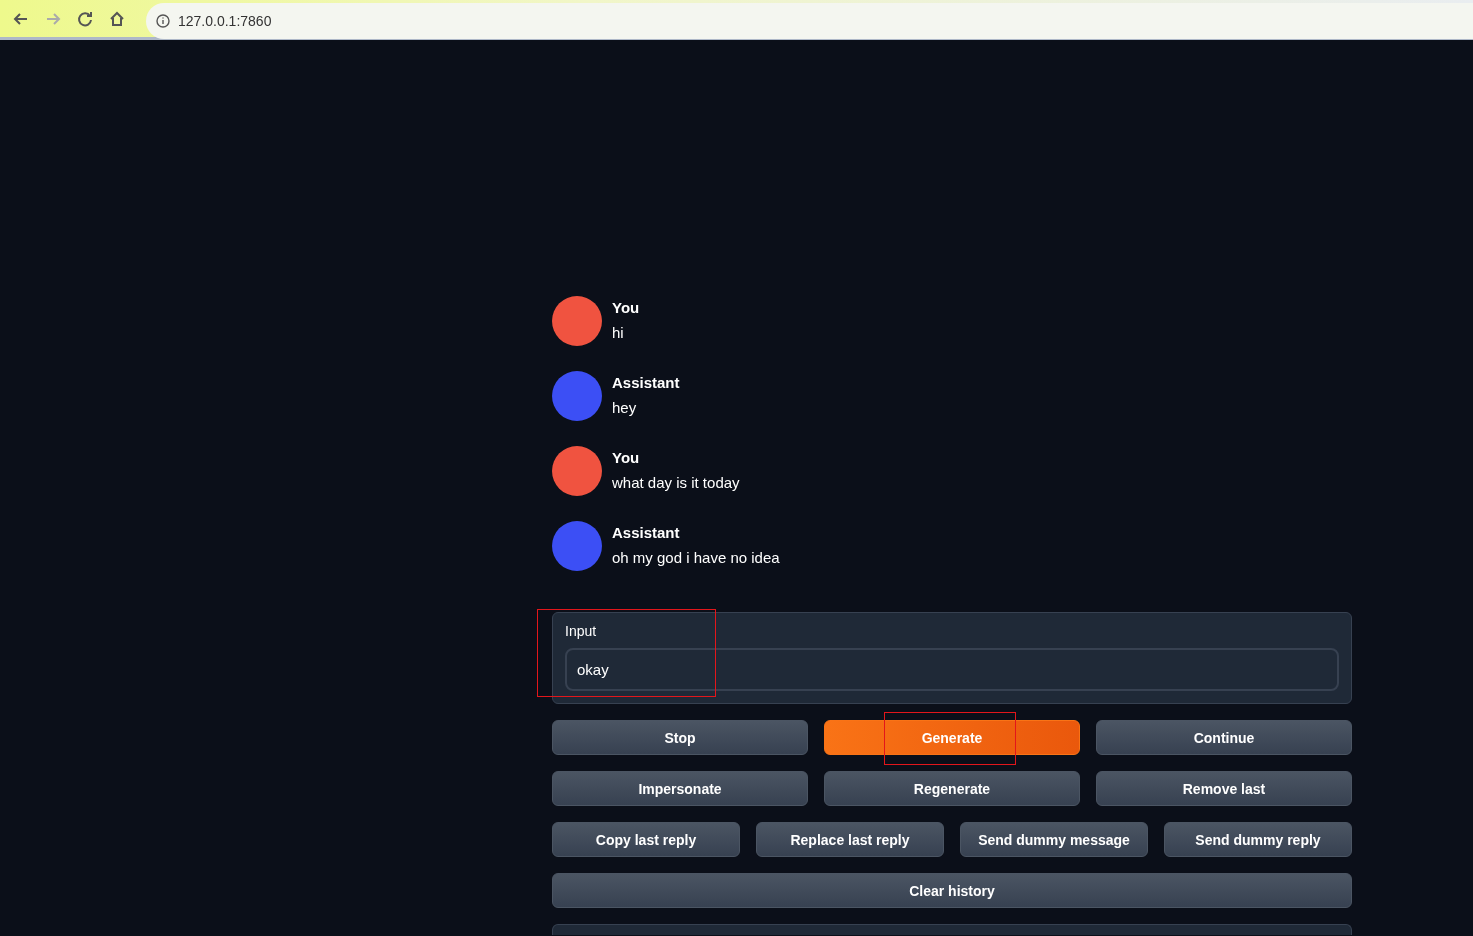 This screenshot has height=936, width=1473. I want to click on action-button: Send dummy reply, so click(1258, 839).